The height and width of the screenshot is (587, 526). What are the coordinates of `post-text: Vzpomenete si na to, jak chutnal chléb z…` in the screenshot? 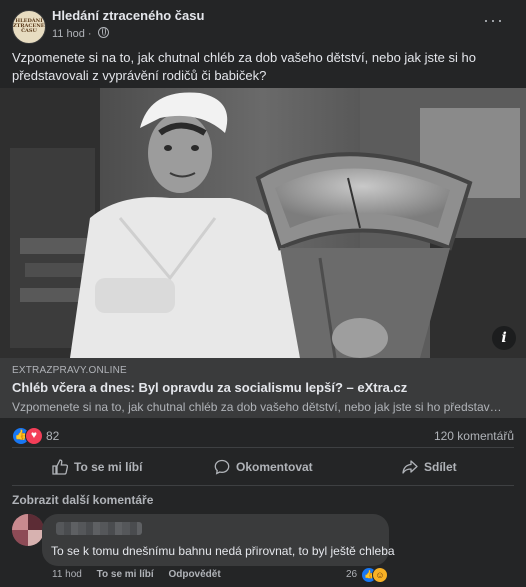 It's located at (244, 66).